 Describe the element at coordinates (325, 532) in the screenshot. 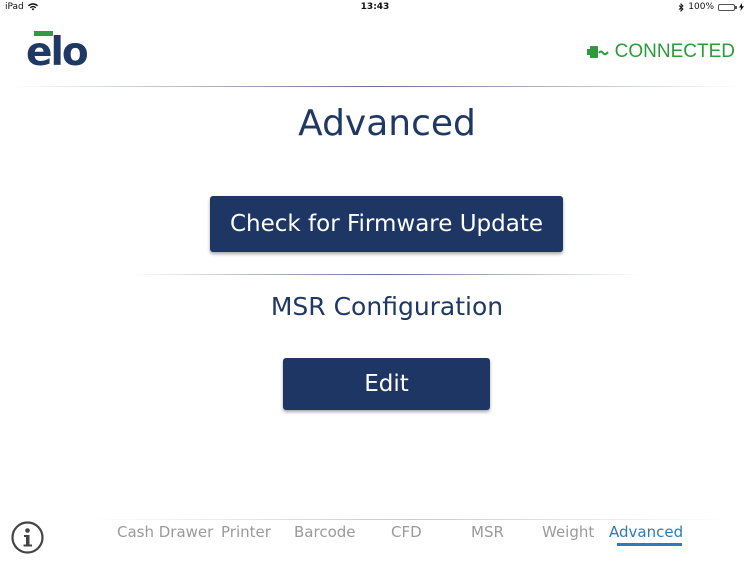

I see `tab-barcode: Barcode` at that location.